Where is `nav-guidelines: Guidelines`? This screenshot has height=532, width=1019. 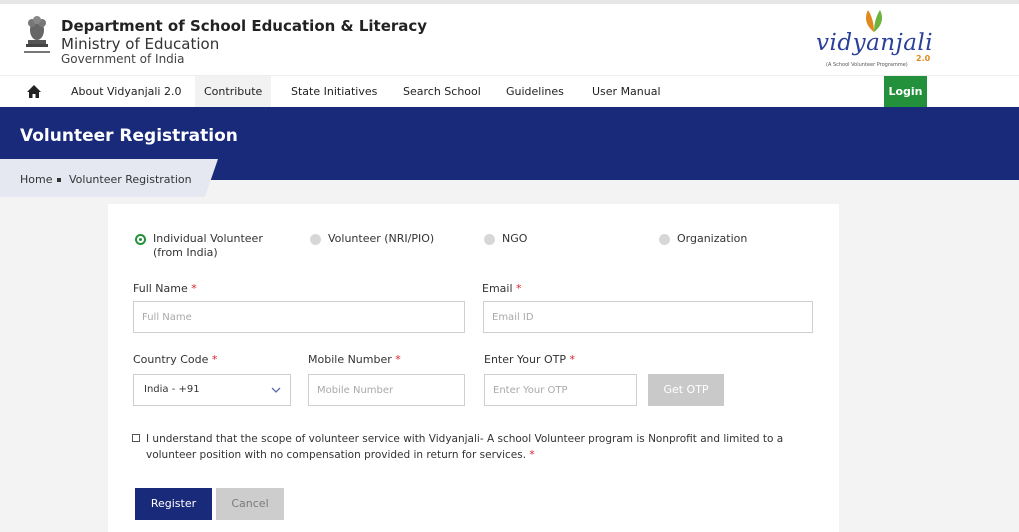
nav-guidelines: Guidelines is located at coordinates (535, 92).